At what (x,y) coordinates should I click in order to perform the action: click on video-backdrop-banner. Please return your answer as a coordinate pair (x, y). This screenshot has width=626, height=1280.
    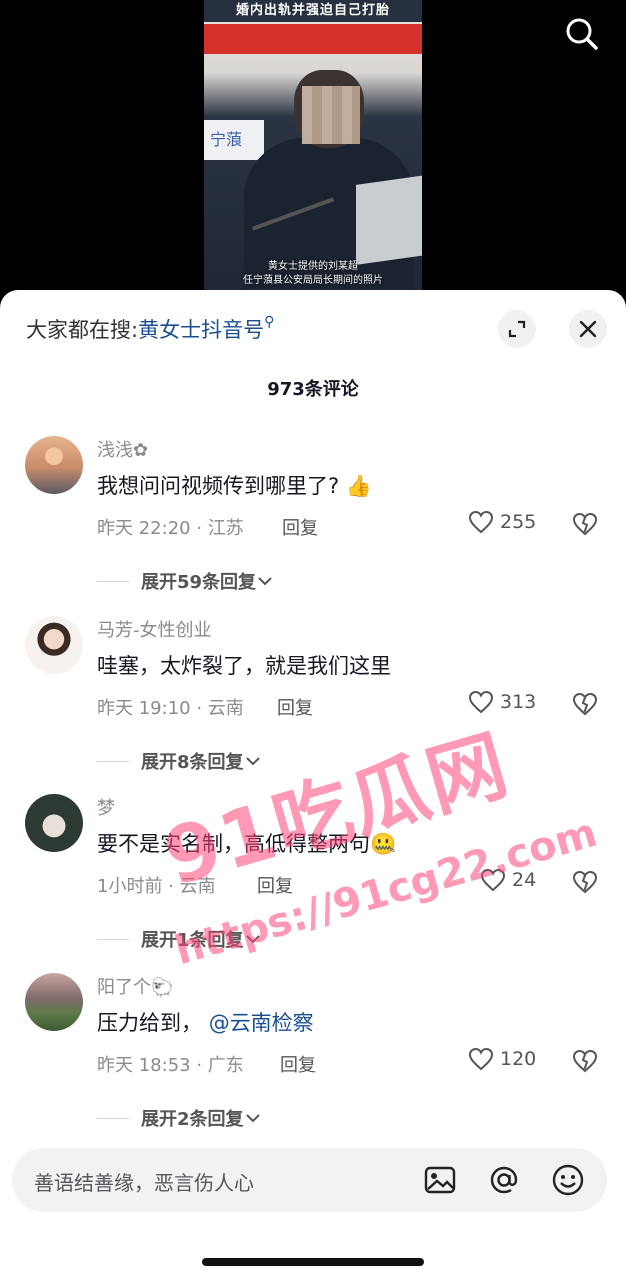
    Looking at the image, I should click on (313, 39).